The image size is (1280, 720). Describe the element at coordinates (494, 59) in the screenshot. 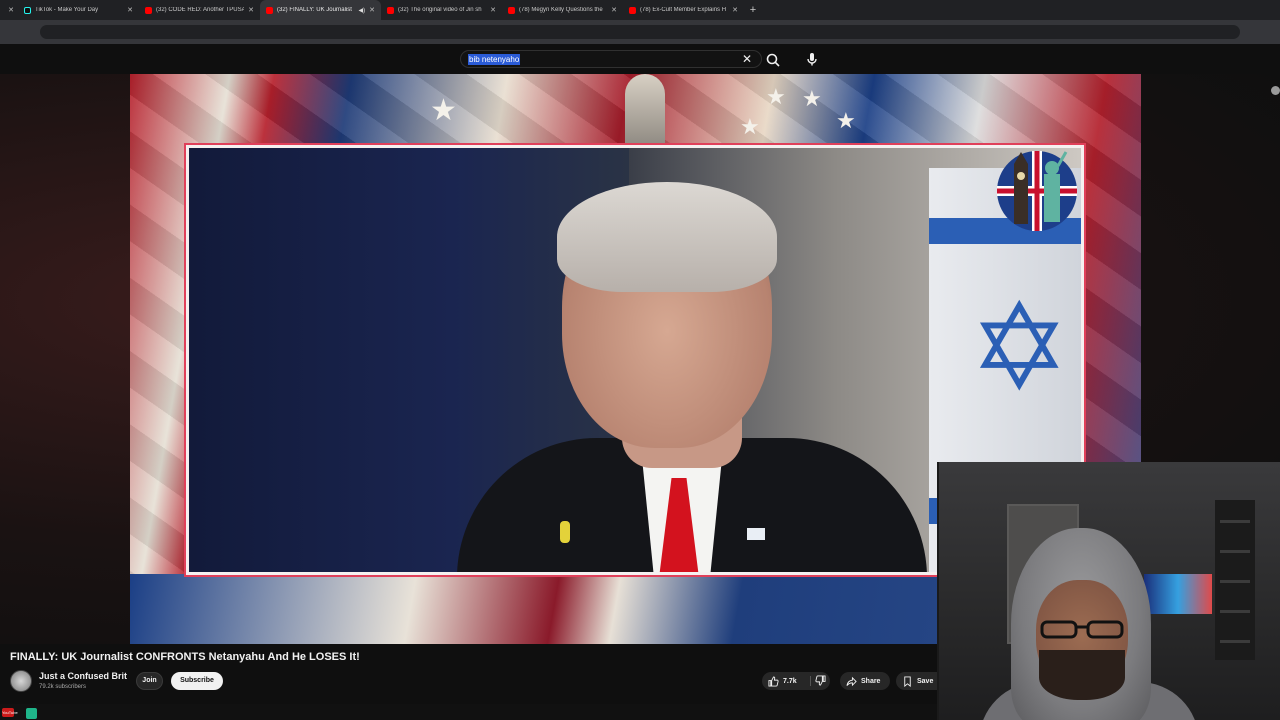

I see `search-query-text: bib netenyaho` at that location.